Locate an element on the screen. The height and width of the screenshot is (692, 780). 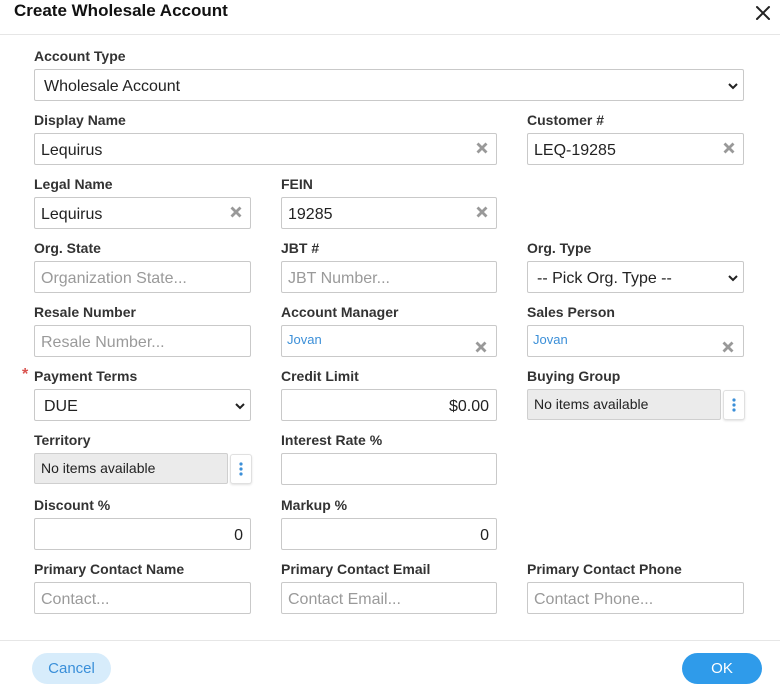
display-name-input: Lequirus is located at coordinates (265, 149).